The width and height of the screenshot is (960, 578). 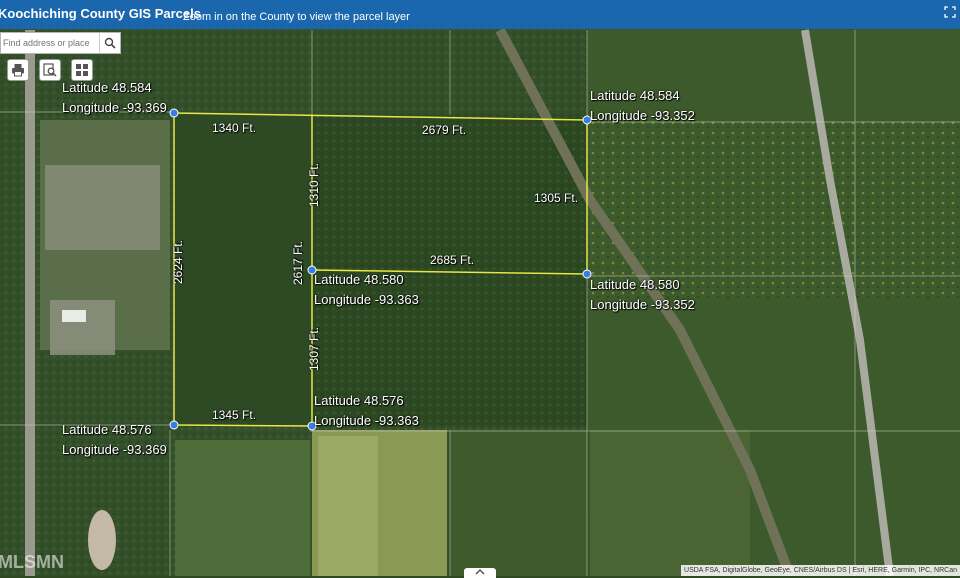 What do you see at coordinates (234, 415) in the screenshot?
I see `distance-label-bottom: 1345 Ft.` at bounding box center [234, 415].